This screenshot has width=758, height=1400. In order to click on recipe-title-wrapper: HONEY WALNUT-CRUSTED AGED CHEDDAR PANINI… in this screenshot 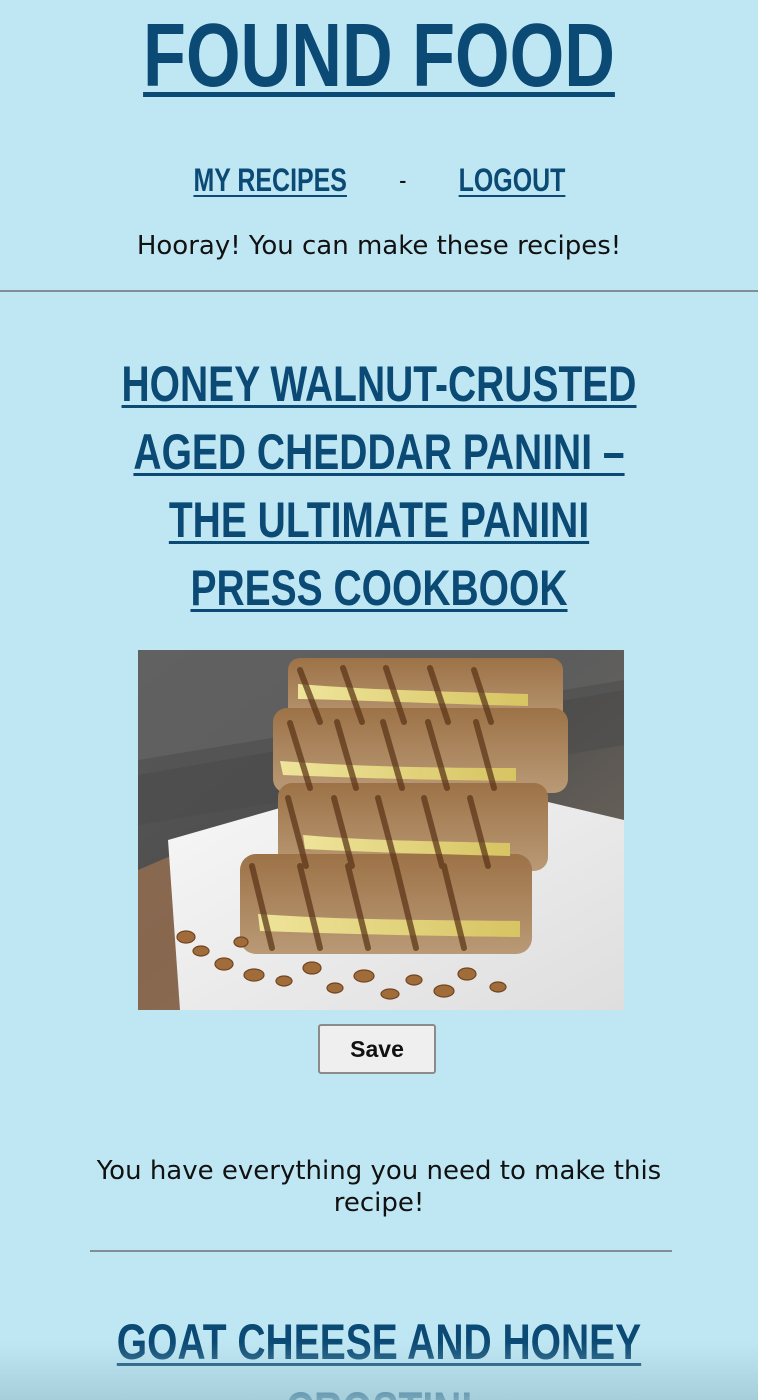, I will do `click(379, 486)`.